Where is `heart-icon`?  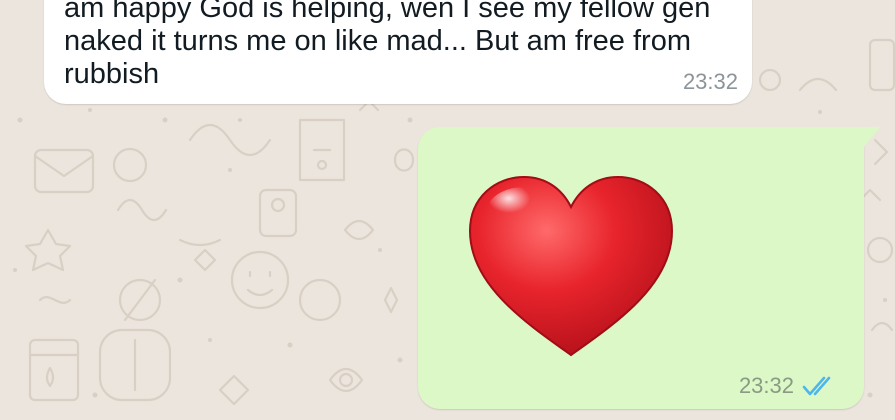
heart-icon is located at coordinates (571, 266).